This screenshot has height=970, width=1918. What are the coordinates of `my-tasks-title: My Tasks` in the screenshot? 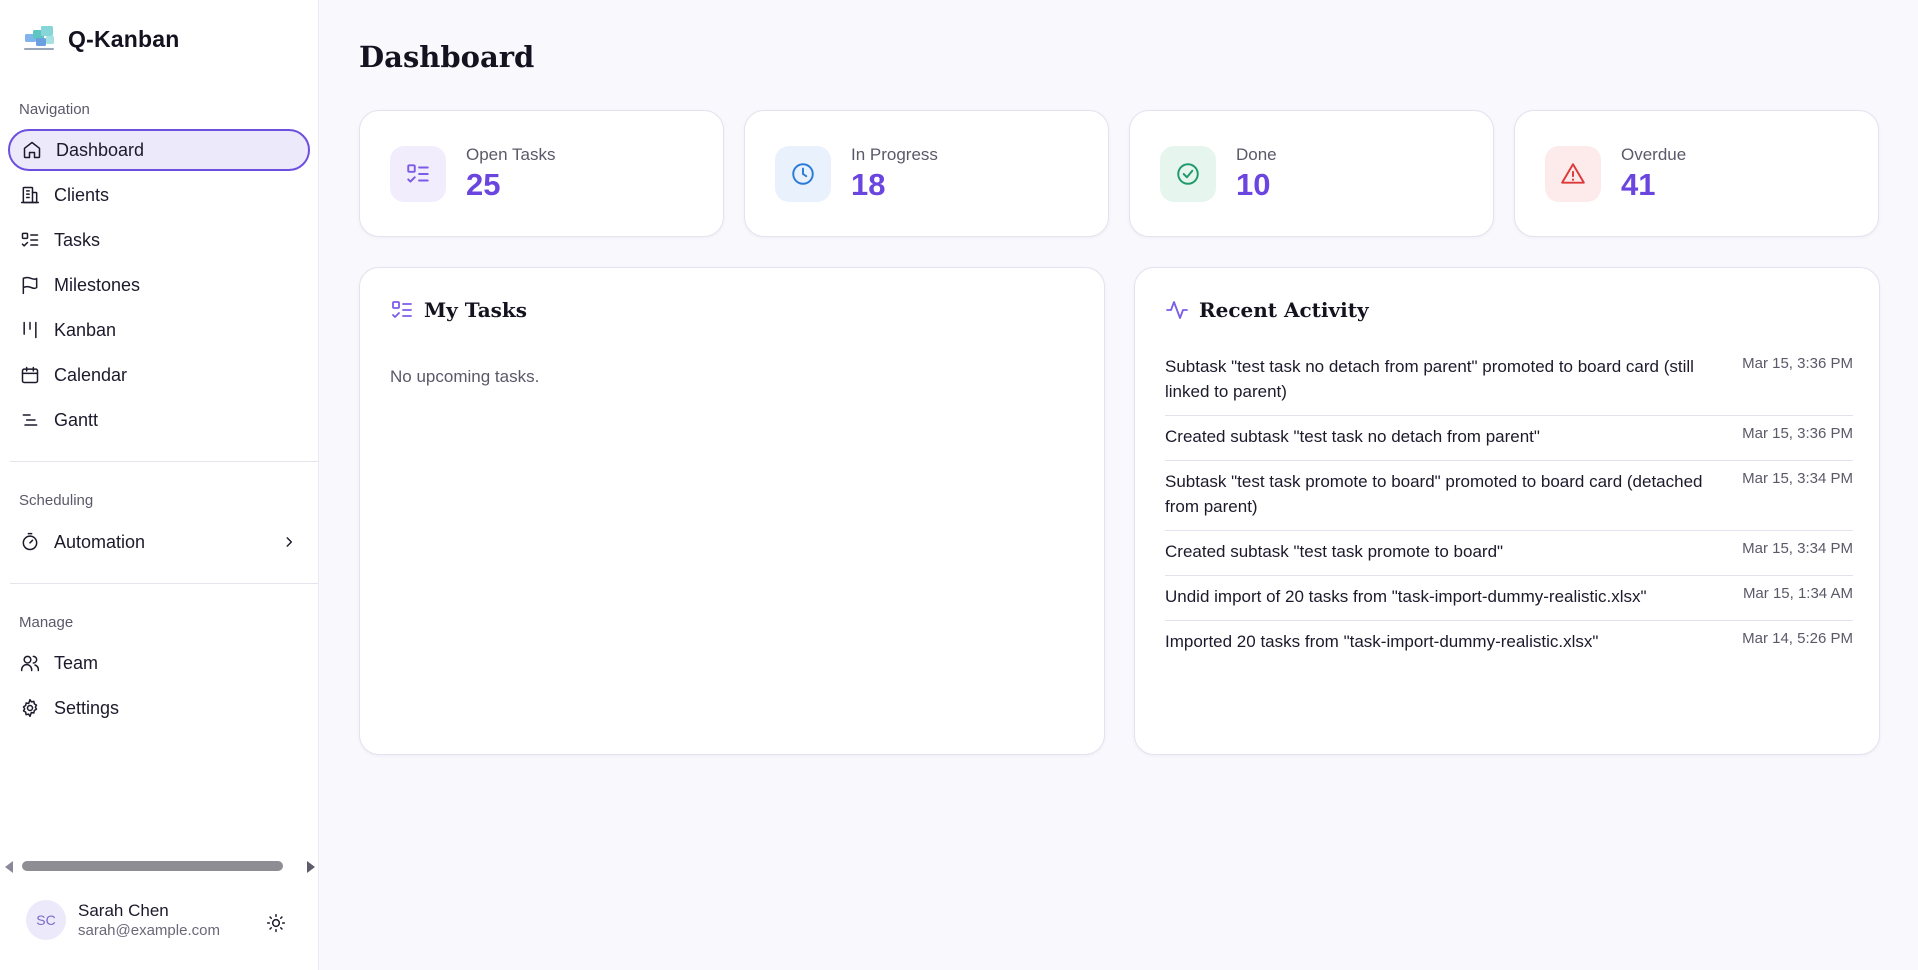 It's located at (476, 310).